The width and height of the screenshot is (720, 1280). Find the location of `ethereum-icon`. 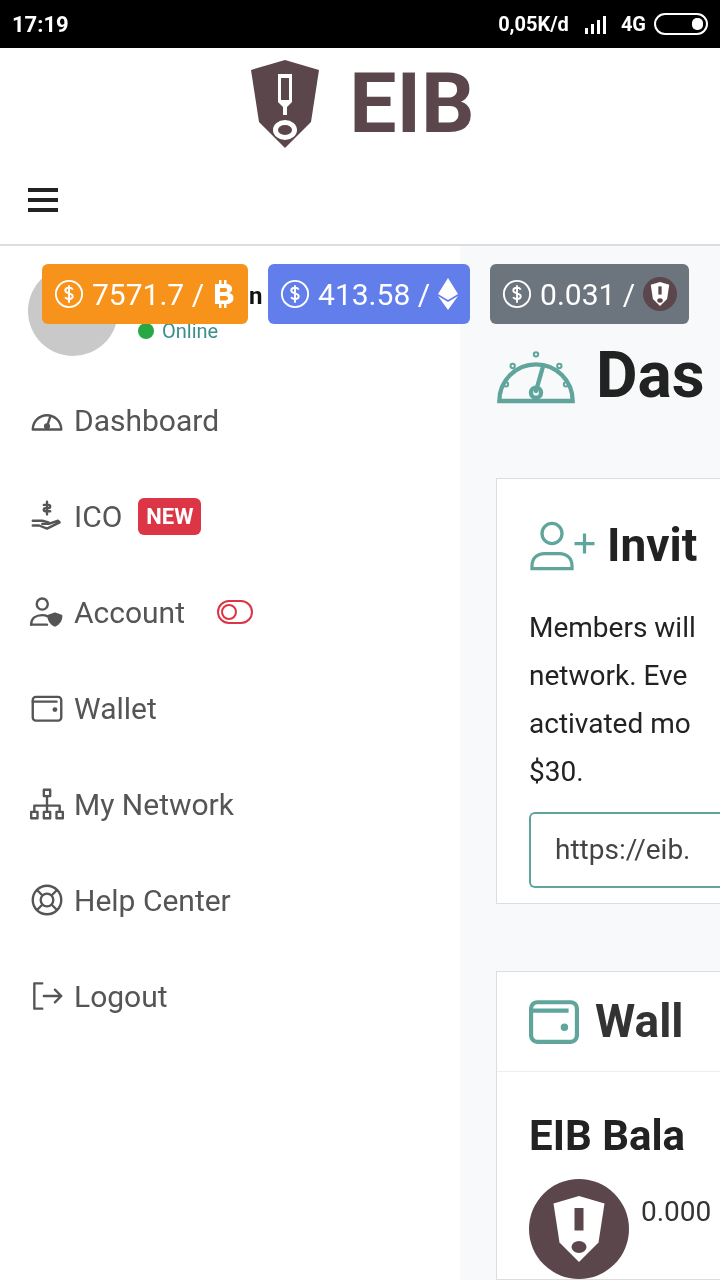

ethereum-icon is located at coordinates (448, 294).